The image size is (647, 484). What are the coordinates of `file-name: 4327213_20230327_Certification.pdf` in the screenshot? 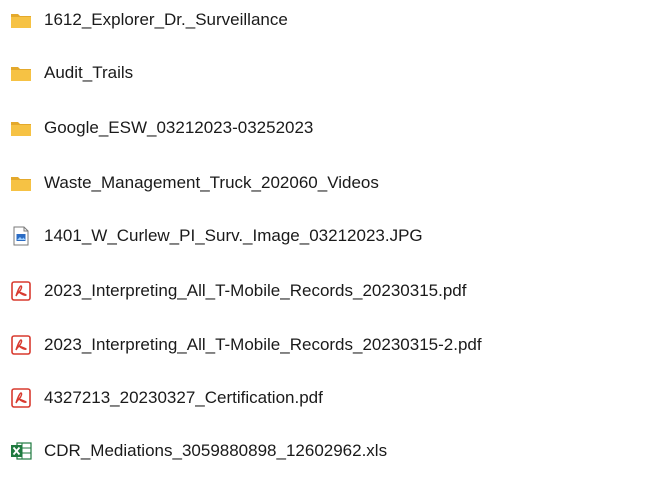 It's located at (183, 397).